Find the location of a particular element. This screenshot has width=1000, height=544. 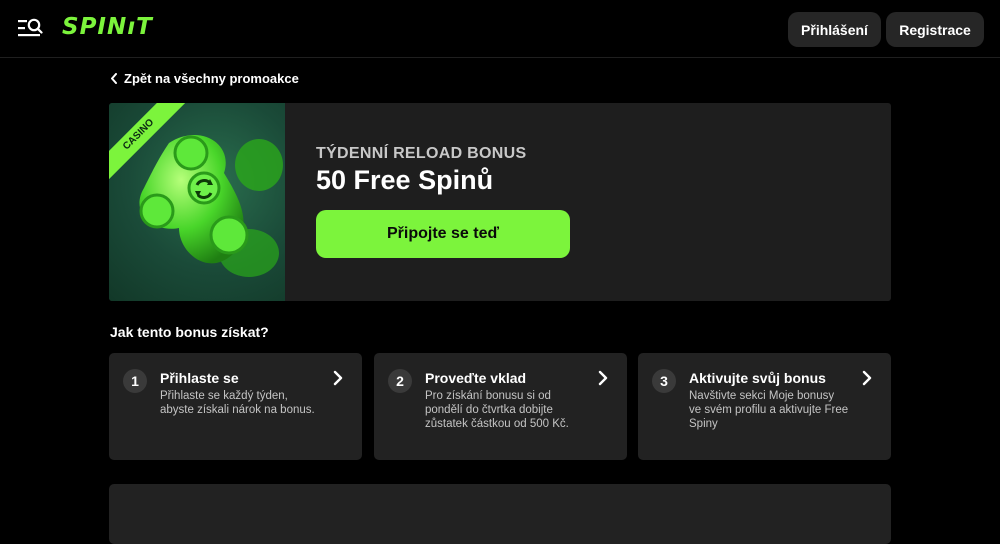

step-number: 1 is located at coordinates (135, 381).